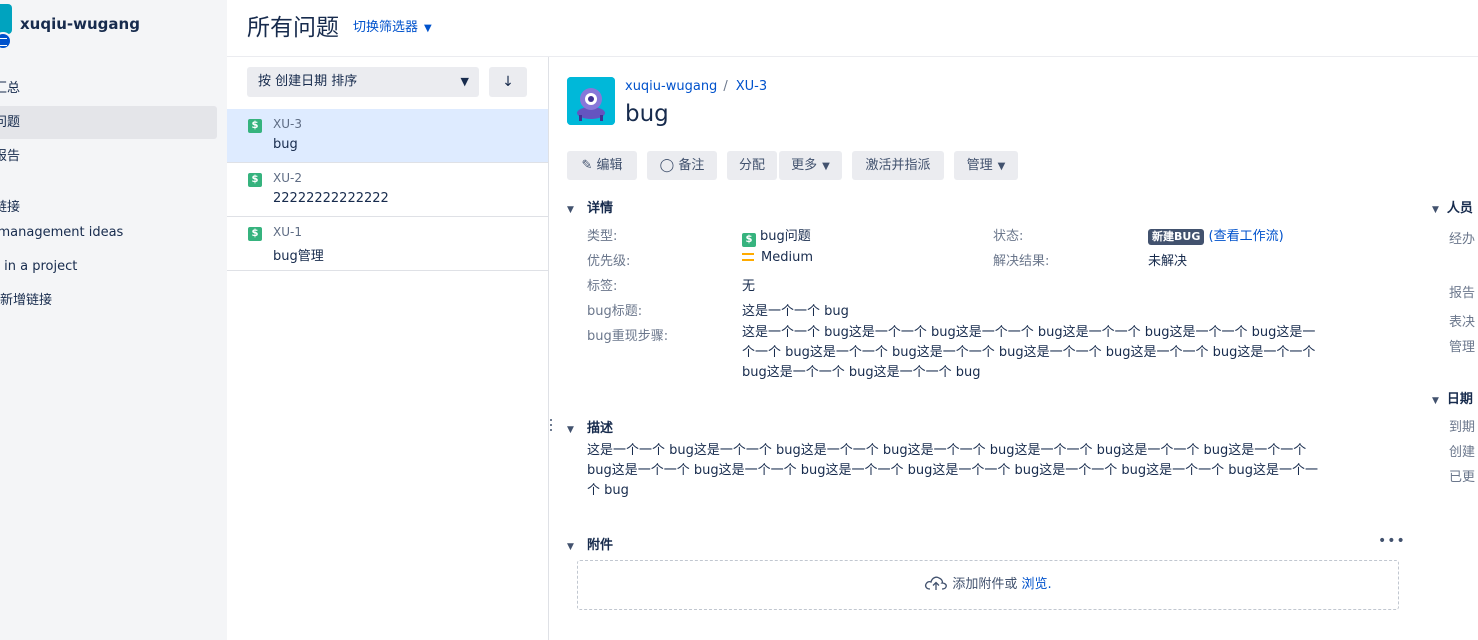  I want to click on issue-summary: 22222222222222, so click(331, 198).